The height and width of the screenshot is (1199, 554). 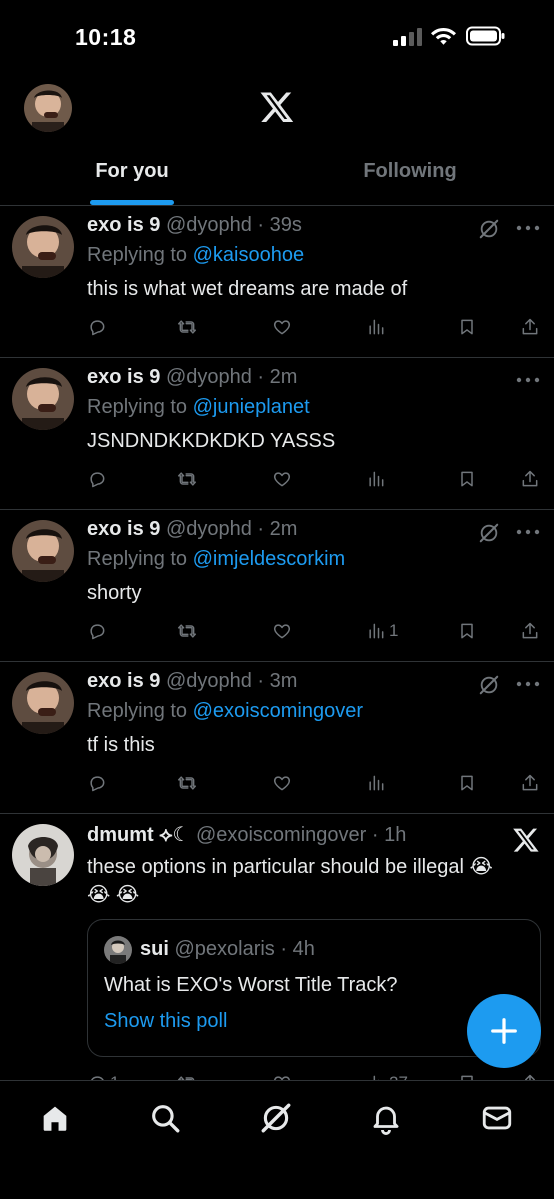 What do you see at coordinates (248, 255) in the screenshot?
I see `reply-handle-link: @kaisoohoe` at bounding box center [248, 255].